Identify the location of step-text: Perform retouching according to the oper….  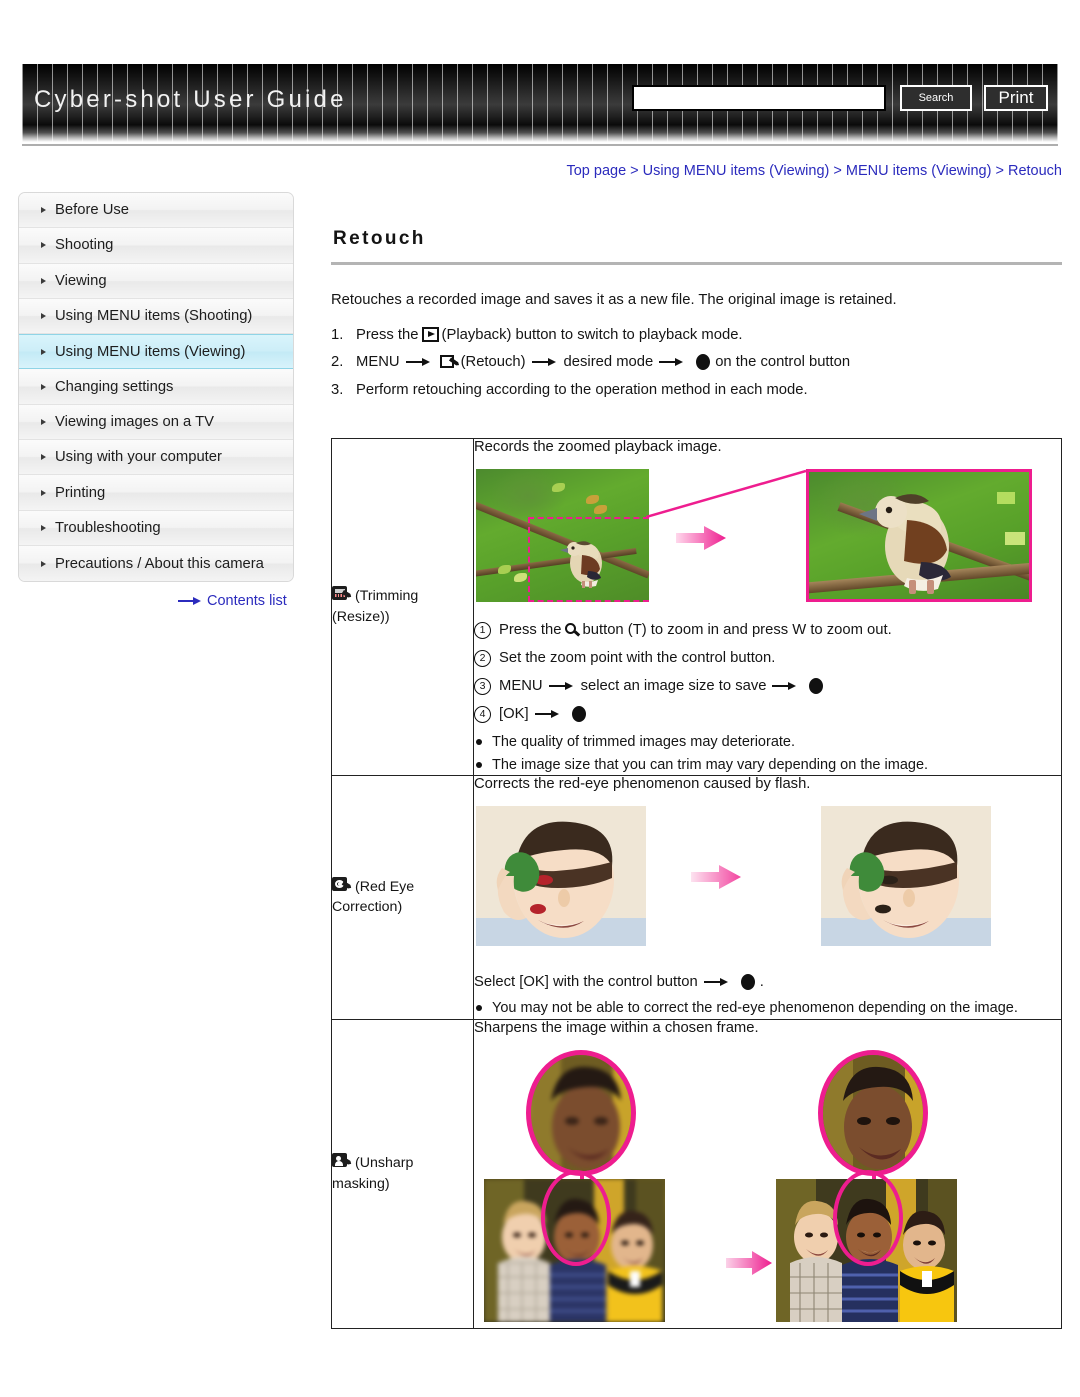
(582, 389).